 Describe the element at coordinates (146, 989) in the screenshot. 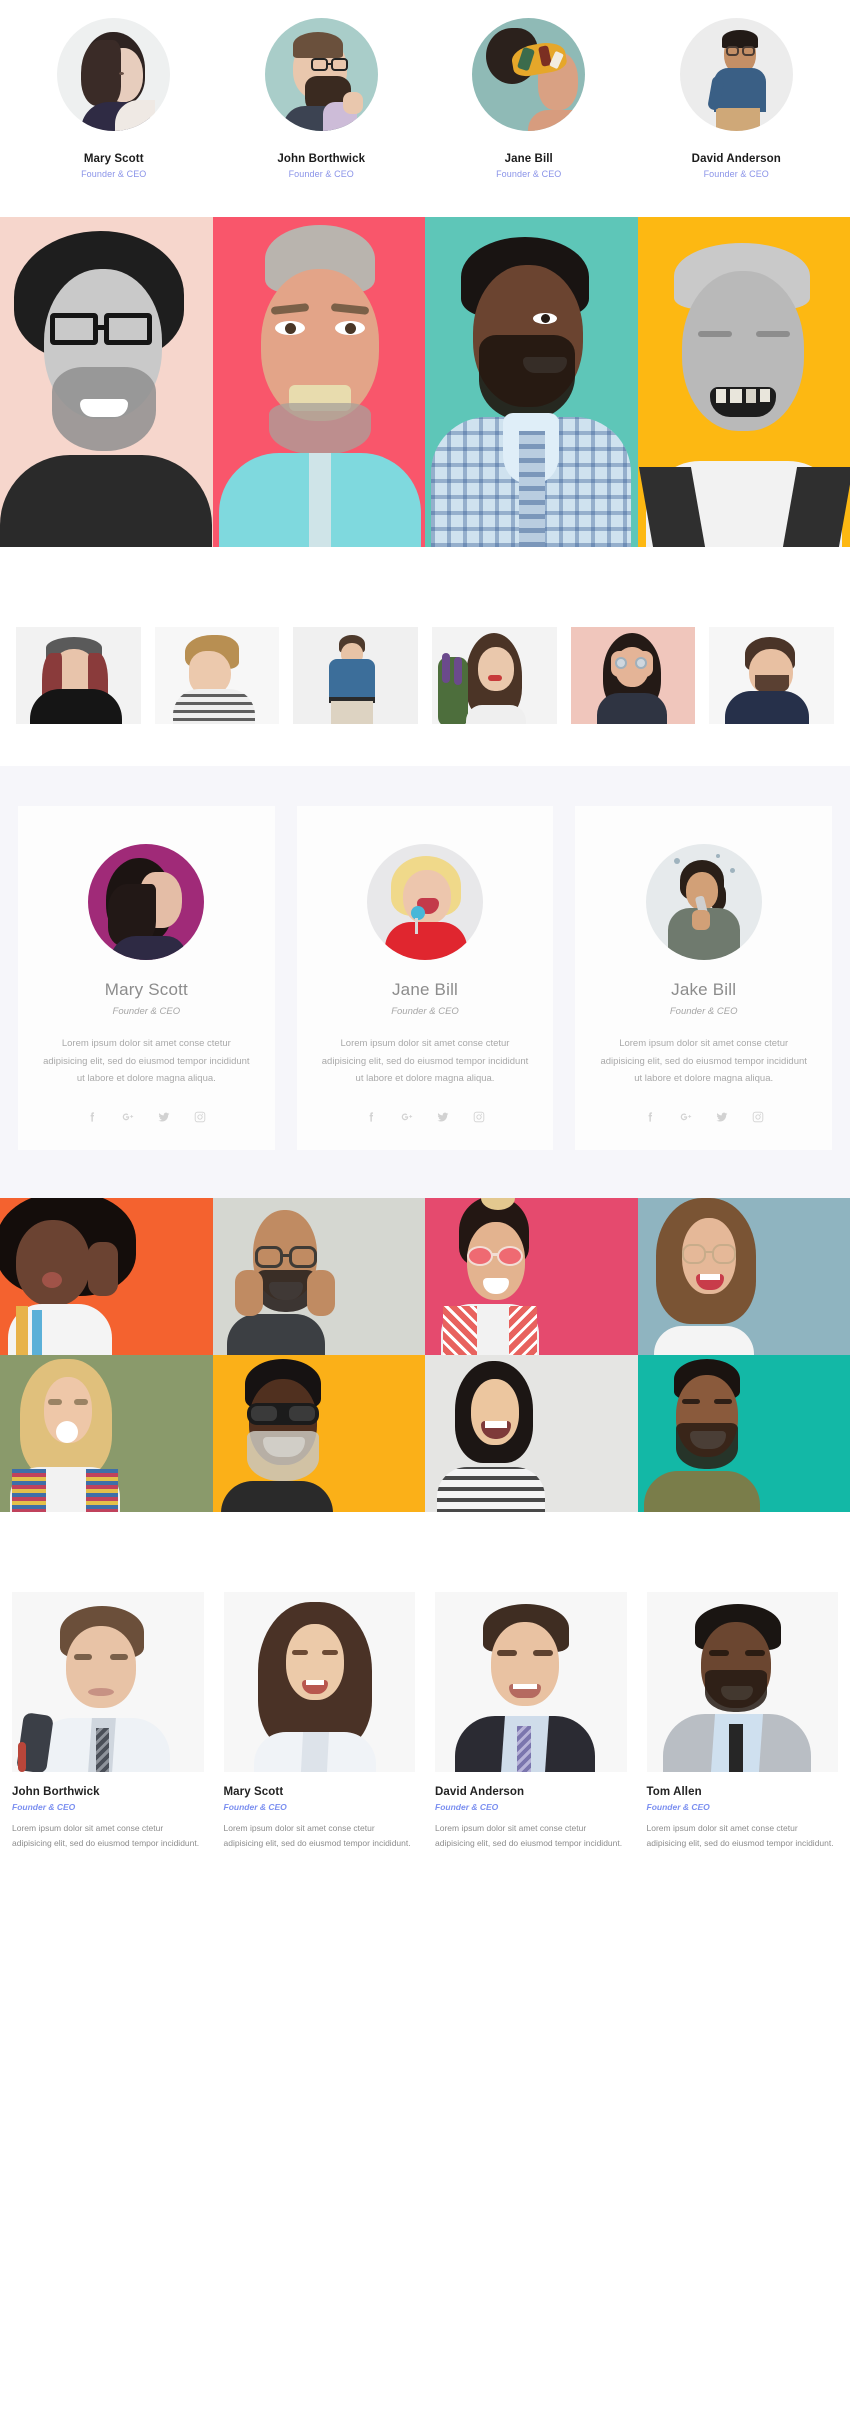

I see `card-name: Mary Scott` at that location.